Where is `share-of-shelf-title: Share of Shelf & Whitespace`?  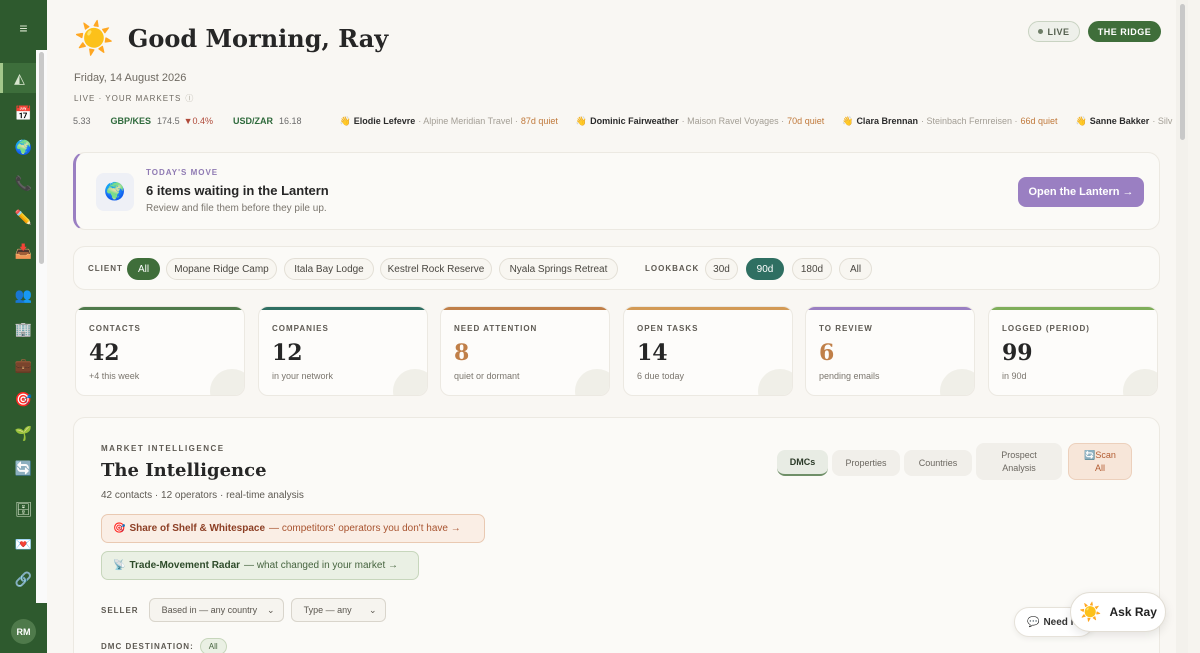 share-of-shelf-title: Share of Shelf & Whitespace is located at coordinates (197, 528).